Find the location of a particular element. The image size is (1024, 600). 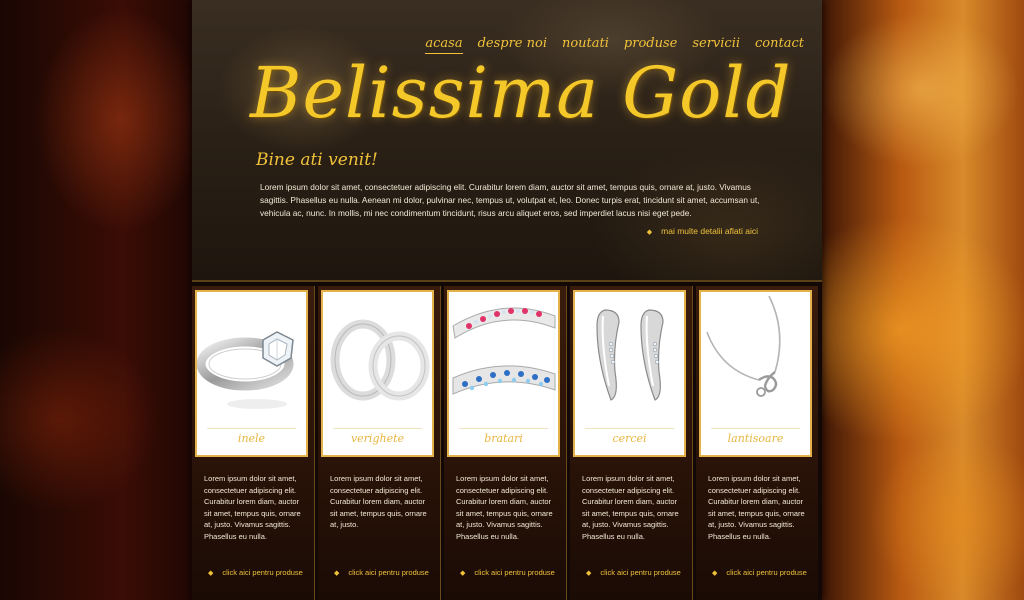

product-name: lantisoare is located at coordinates (755, 438).